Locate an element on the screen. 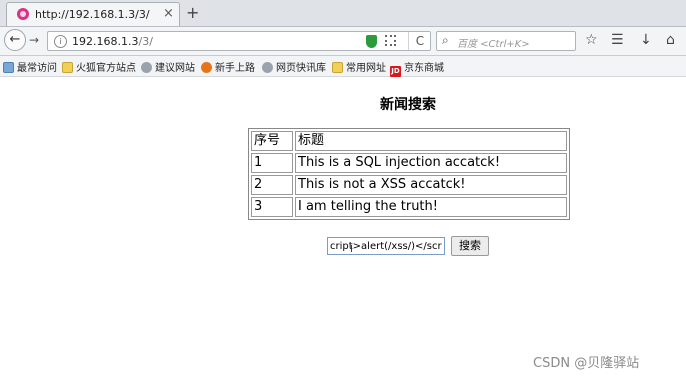 The width and height of the screenshot is (686, 378). new-tab-button: + is located at coordinates (192, 12).